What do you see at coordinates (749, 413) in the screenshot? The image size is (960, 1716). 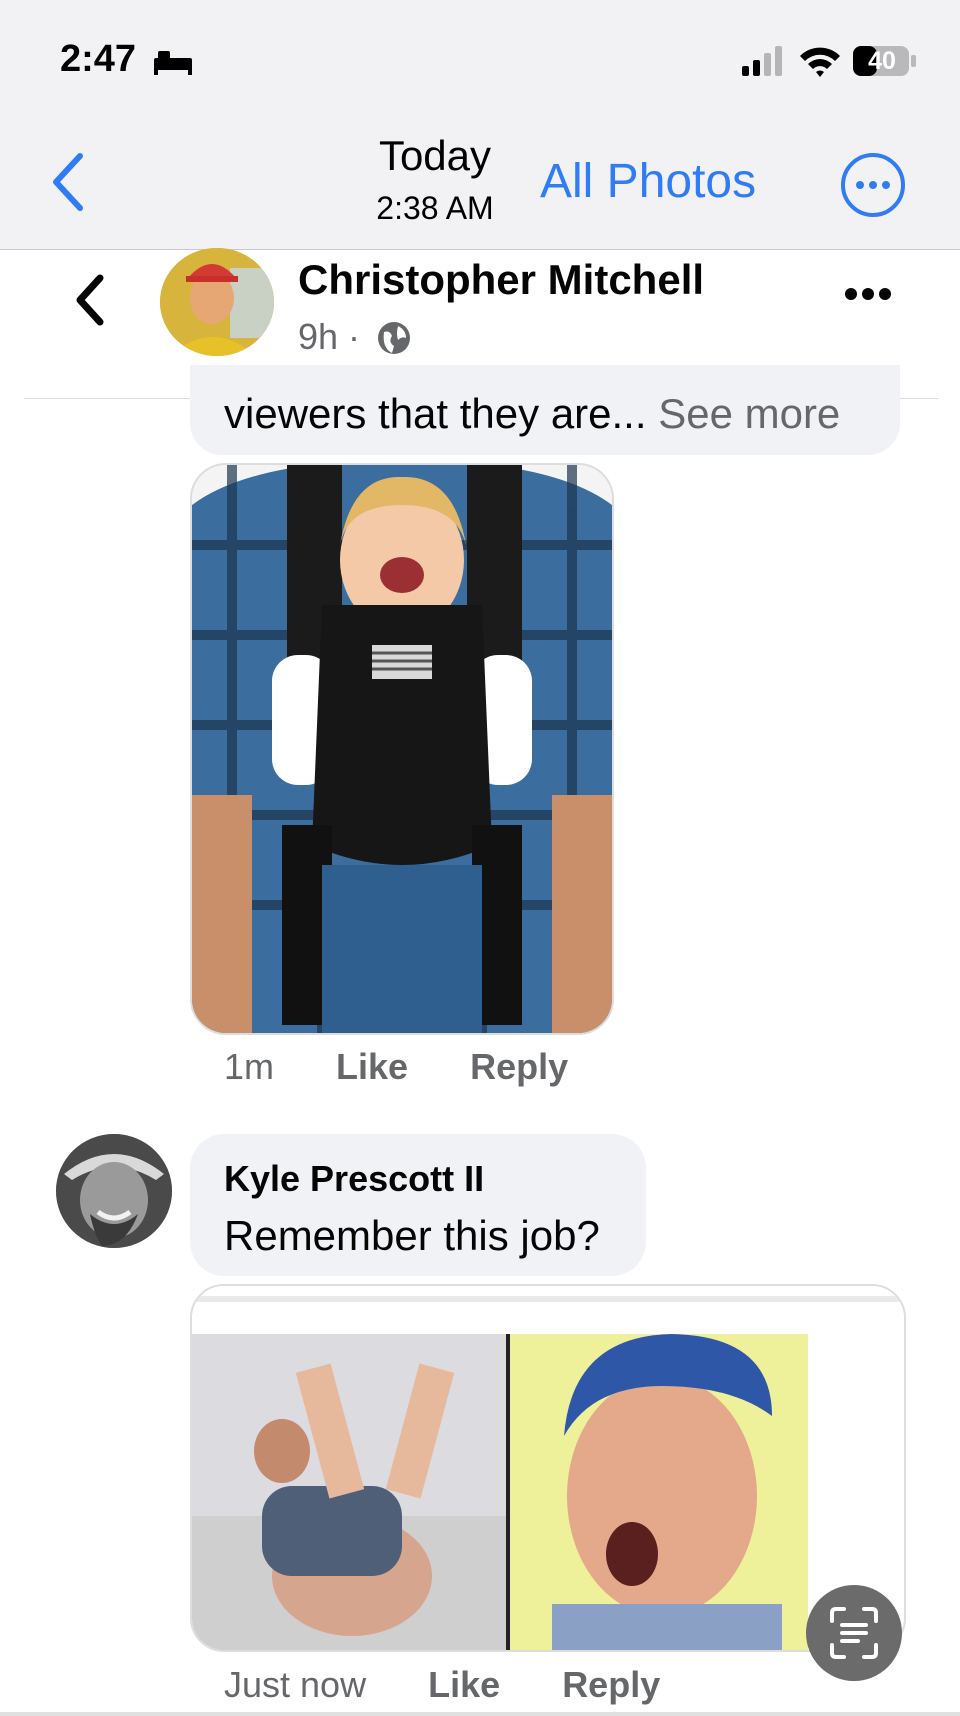 I see `see-more-link: See more` at bounding box center [749, 413].